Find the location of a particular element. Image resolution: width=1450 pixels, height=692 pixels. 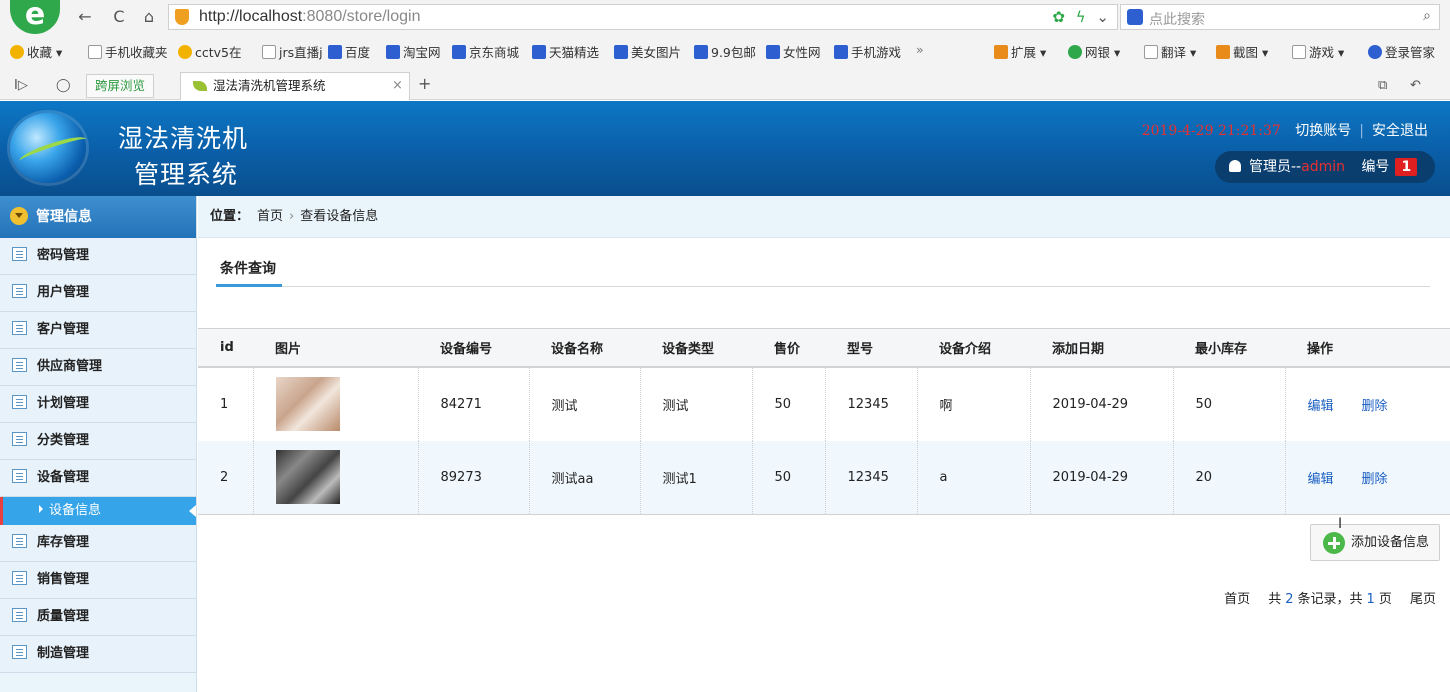

sidebar-item-suppliers: 供应商管理 is located at coordinates (98, 367).